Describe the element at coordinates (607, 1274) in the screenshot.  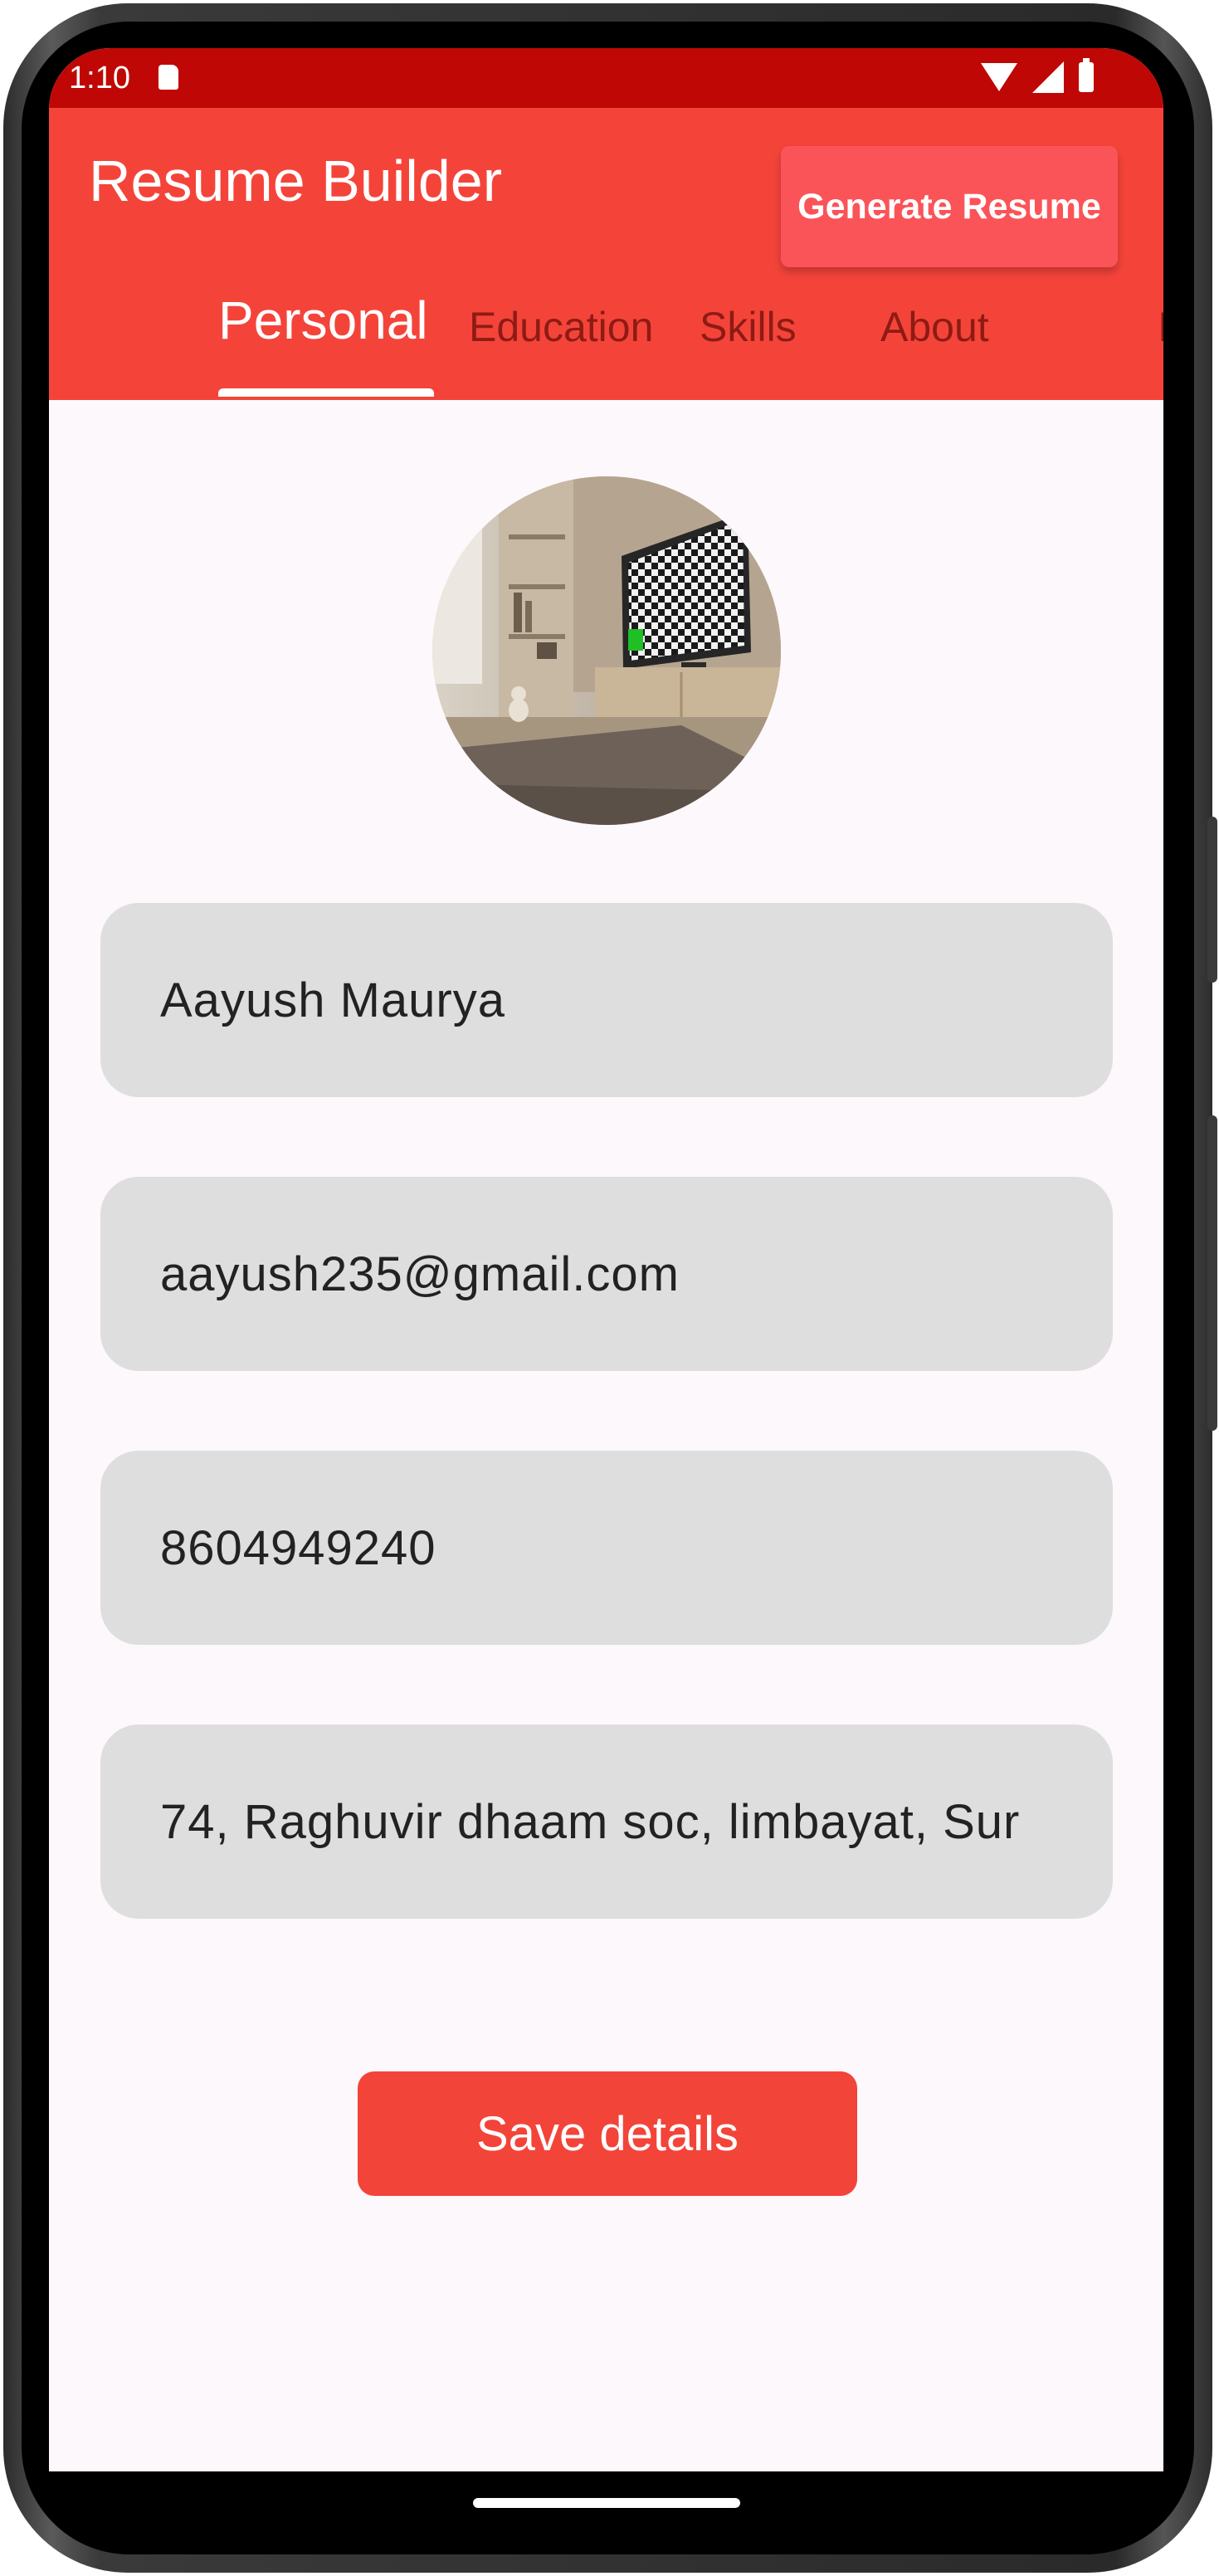
I see `email-field: aayush235@gmail.com` at that location.